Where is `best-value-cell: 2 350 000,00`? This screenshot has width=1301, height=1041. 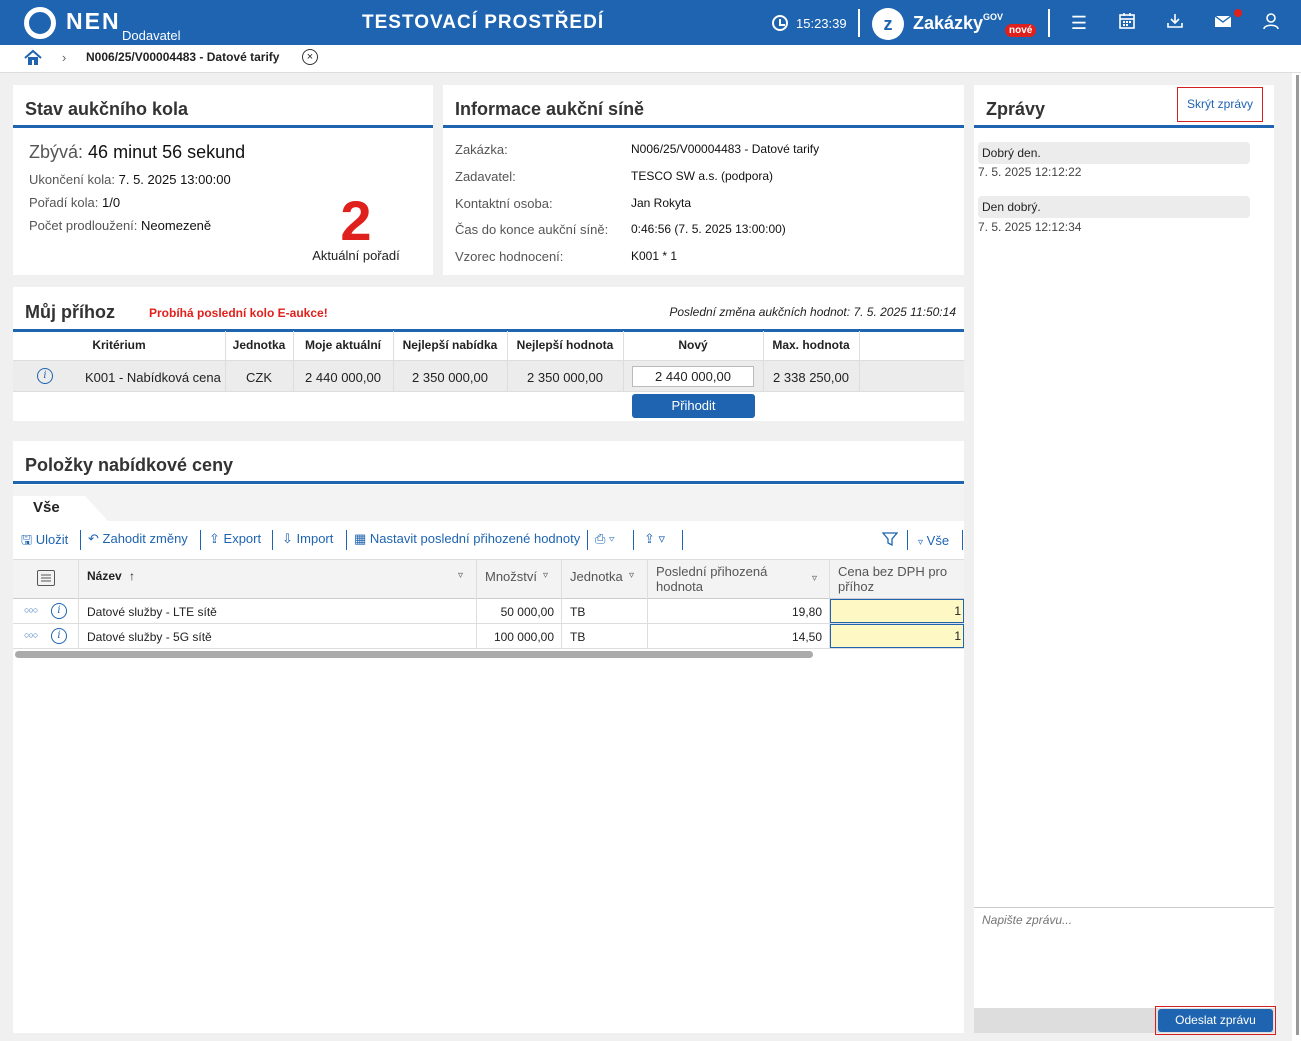 best-value-cell: 2 350 000,00 is located at coordinates (565, 377).